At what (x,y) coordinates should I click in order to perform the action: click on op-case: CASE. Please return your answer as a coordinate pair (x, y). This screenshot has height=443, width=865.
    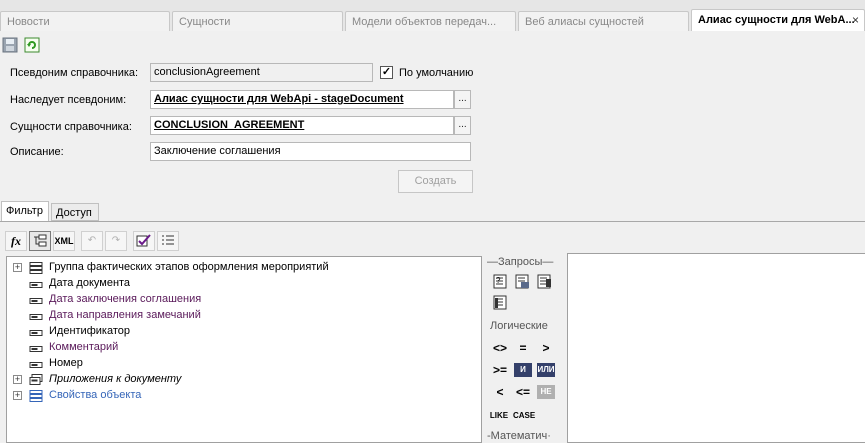
    Looking at the image, I should click on (524, 416).